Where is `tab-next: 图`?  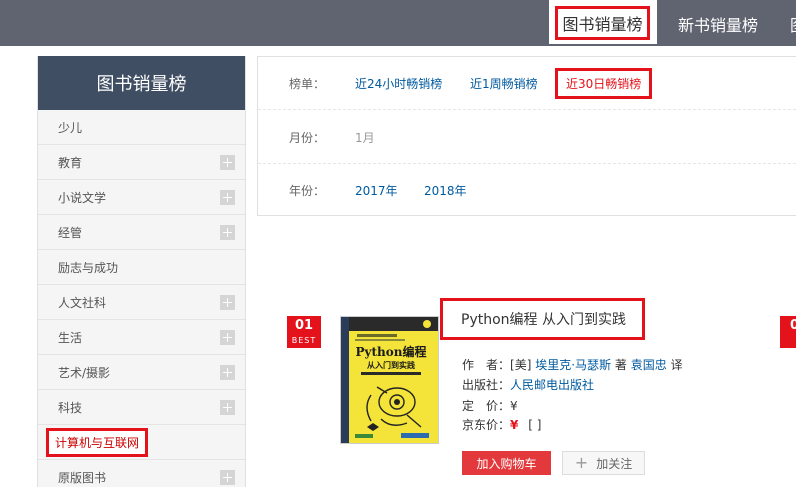
tab-next: 图 is located at coordinates (793, 24).